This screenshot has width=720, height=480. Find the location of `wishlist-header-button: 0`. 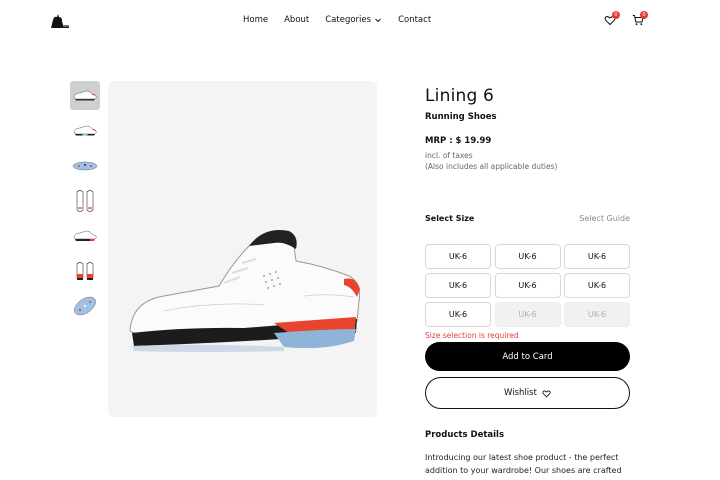

wishlist-header-button: 0 is located at coordinates (612, 18).